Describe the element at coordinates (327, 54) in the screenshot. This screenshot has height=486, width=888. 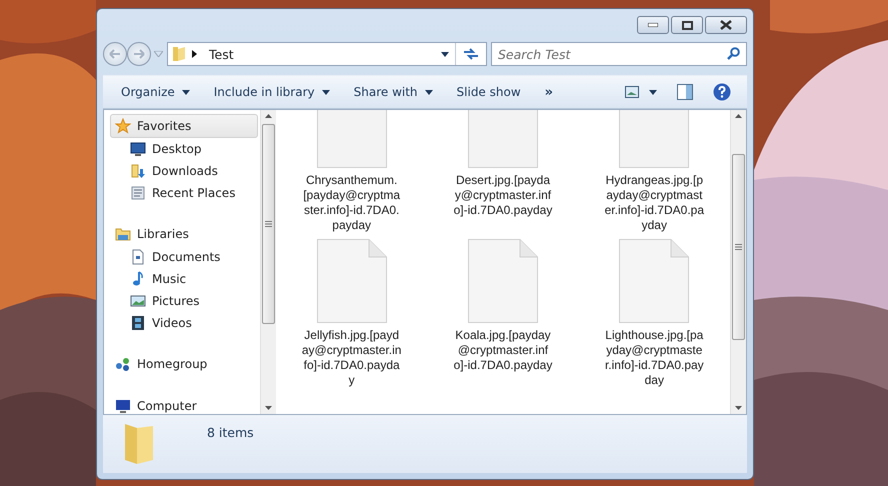
I see `address-bar: Test` at that location.